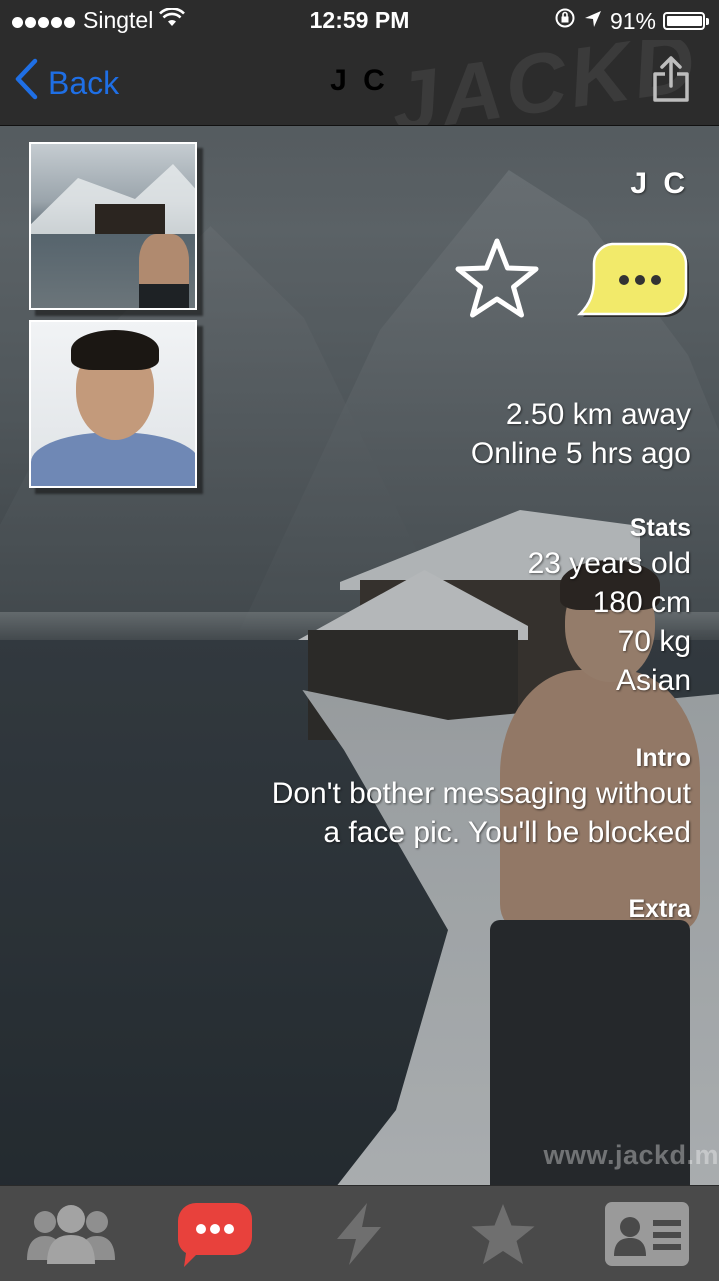 This screenshot has height=1281, width=719. What do you see at coordinates (359, 80) in the screenshot?
I see `page-title: J C` at bounding box center [359, 80].